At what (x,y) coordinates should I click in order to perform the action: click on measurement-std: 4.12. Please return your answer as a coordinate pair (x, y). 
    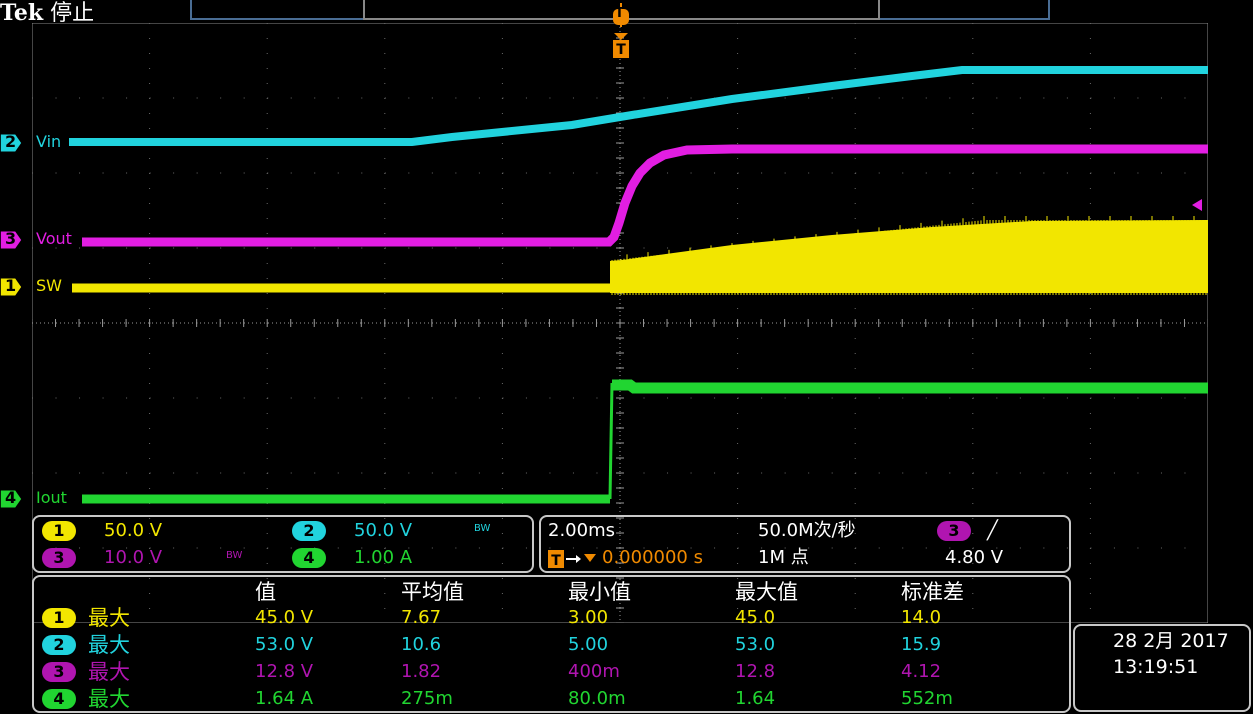
    Looking at the image, I should click on (921, 671).